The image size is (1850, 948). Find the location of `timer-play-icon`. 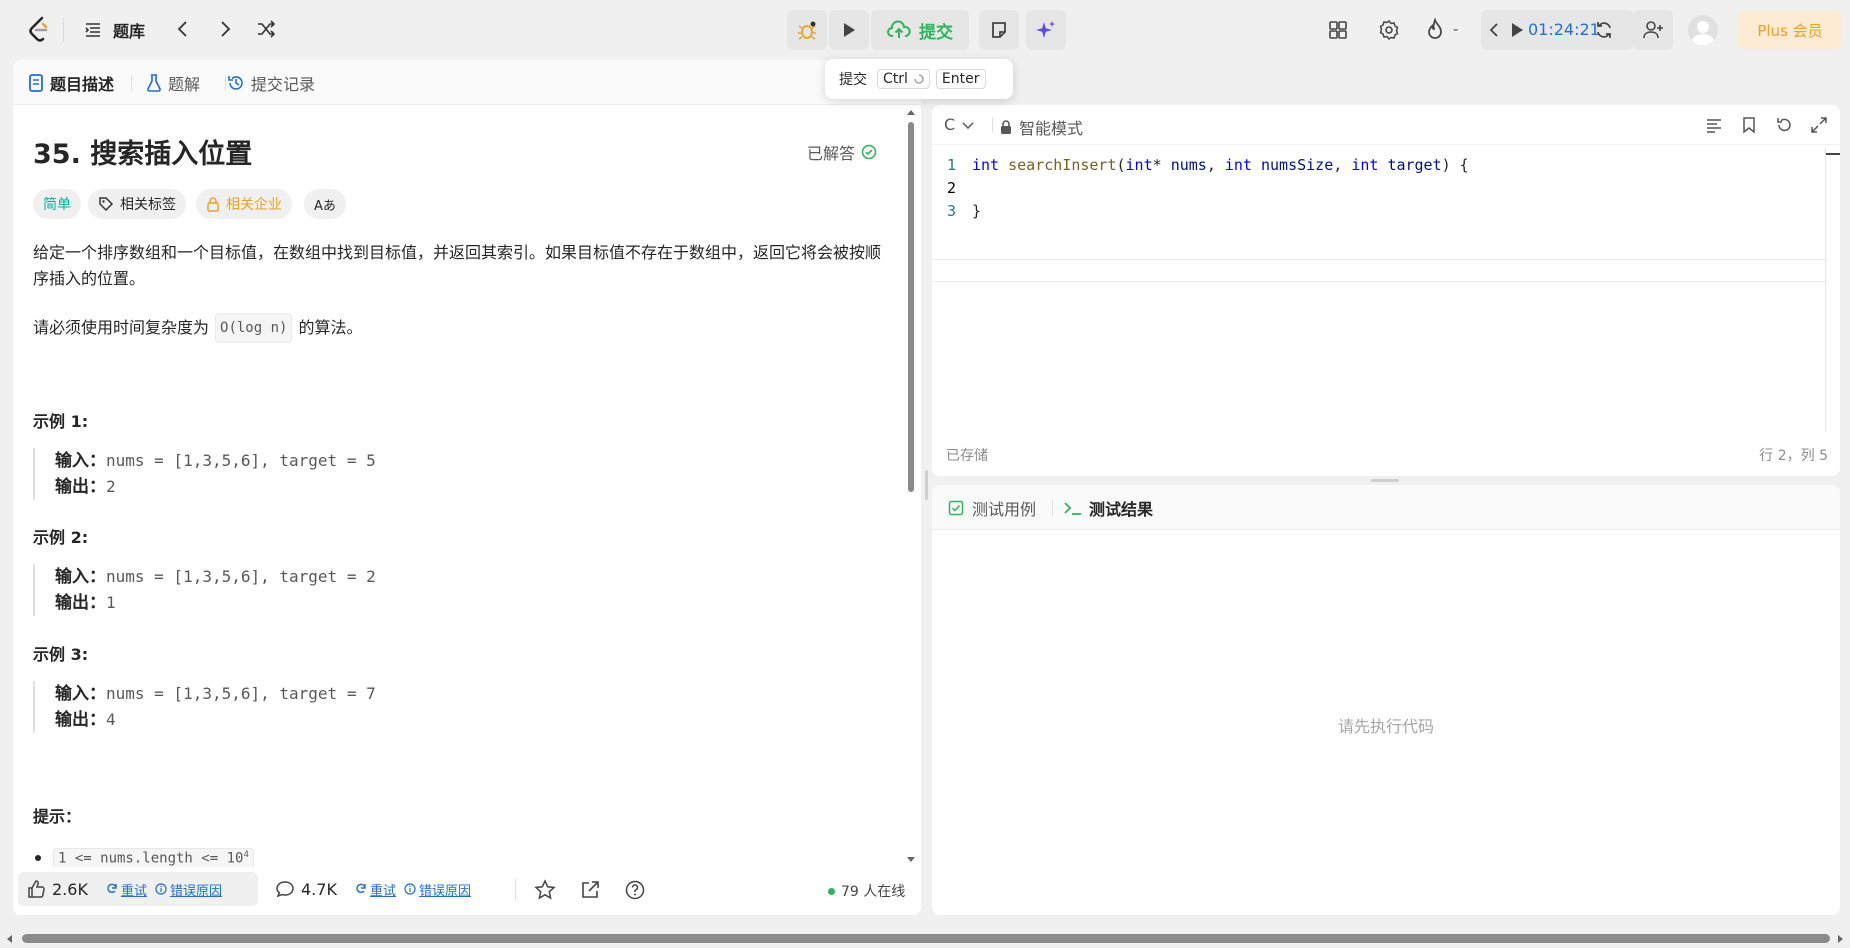

timer-play-icon is located at coordinates (1517, 30).